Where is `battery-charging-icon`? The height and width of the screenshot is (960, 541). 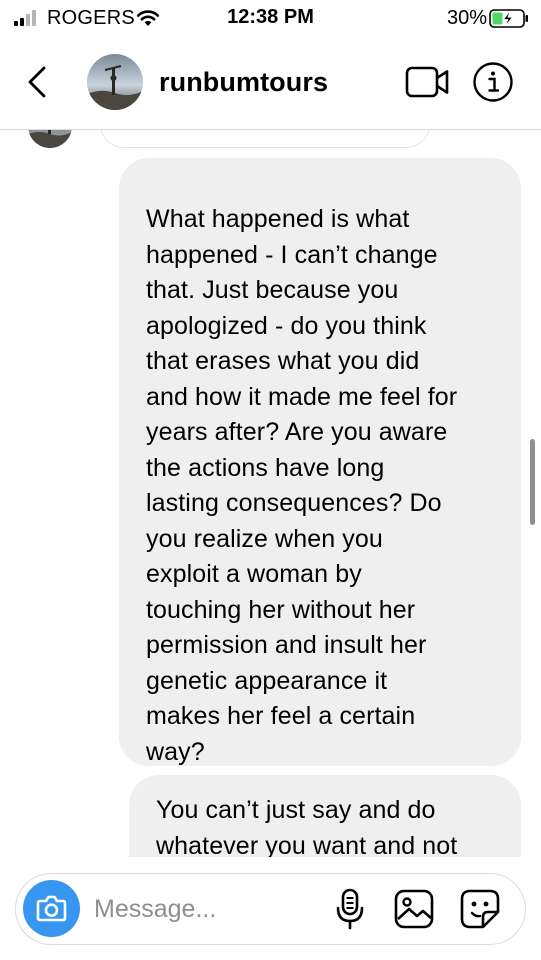
battery-charging-icon is located at coordinates (508, 18).